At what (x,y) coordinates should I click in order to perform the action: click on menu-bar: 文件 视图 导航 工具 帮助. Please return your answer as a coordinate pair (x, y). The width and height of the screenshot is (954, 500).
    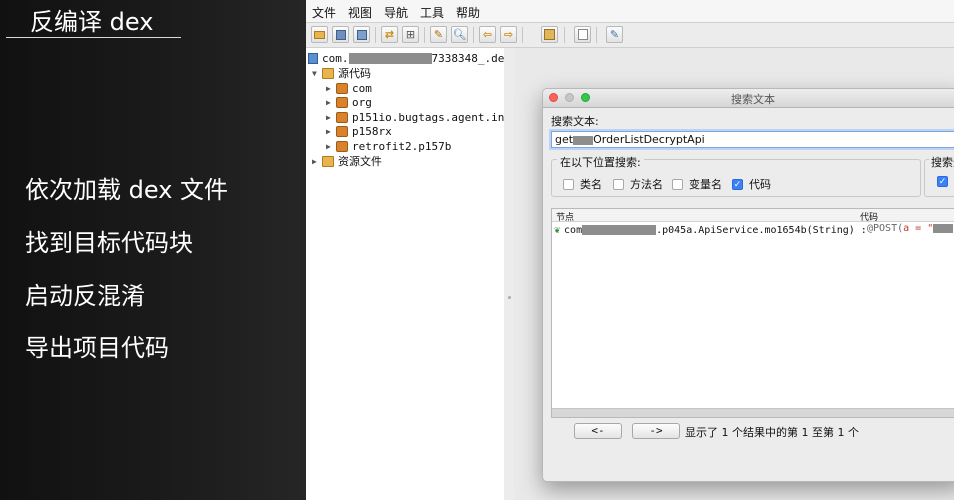
    Looking at the image, I should click on (630, 11).